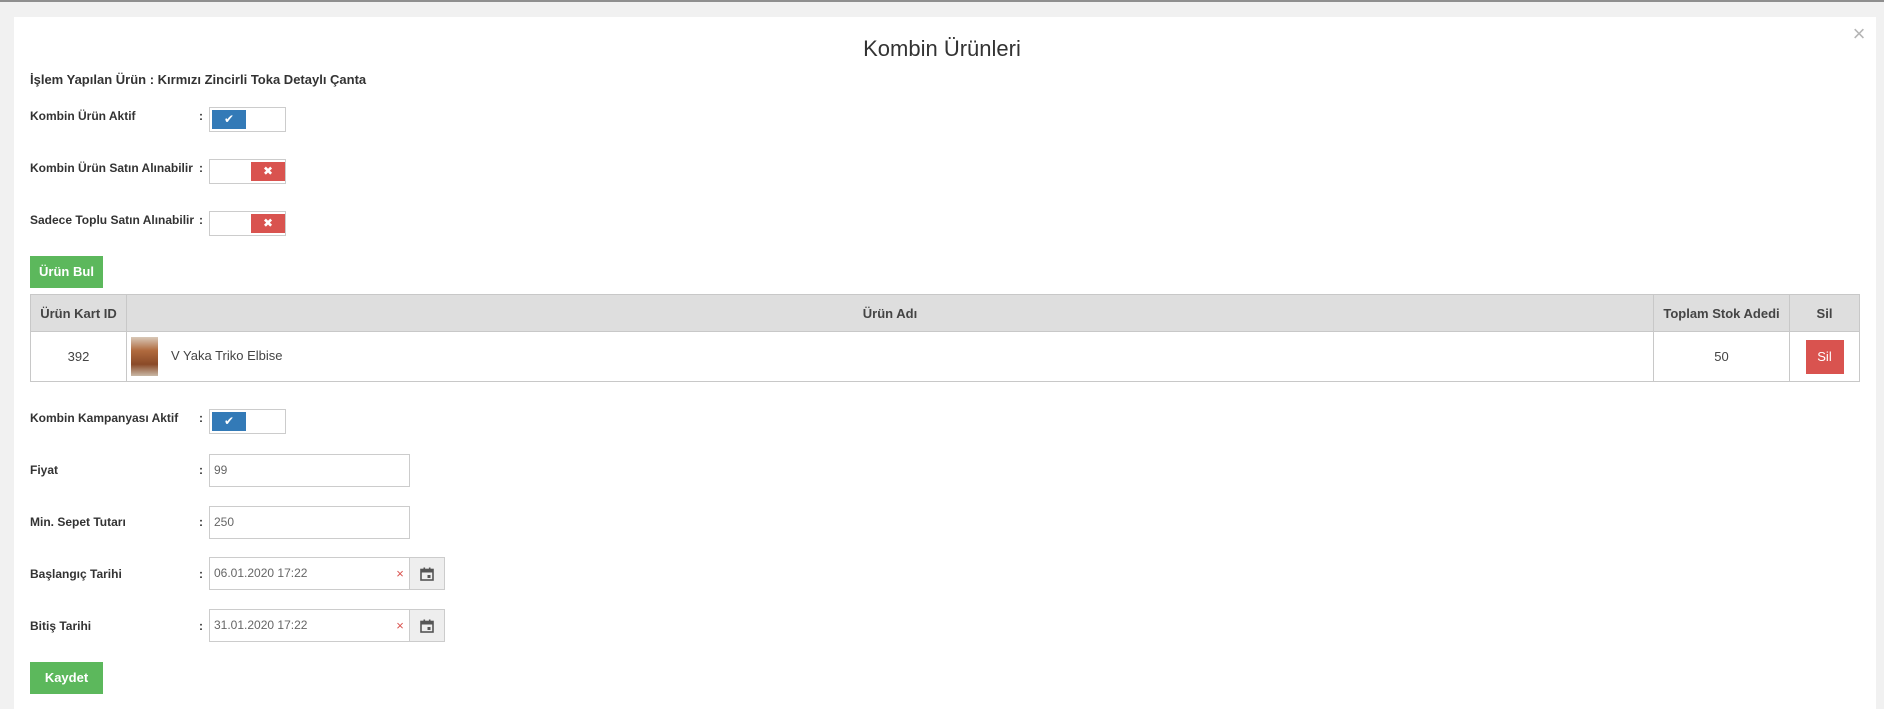 The width and height of the screenshot is (1884, 709). Describe the element at coordinates (309, 522) in the screenshot. I see `min-sepet-tutari-input: 250` at that location.